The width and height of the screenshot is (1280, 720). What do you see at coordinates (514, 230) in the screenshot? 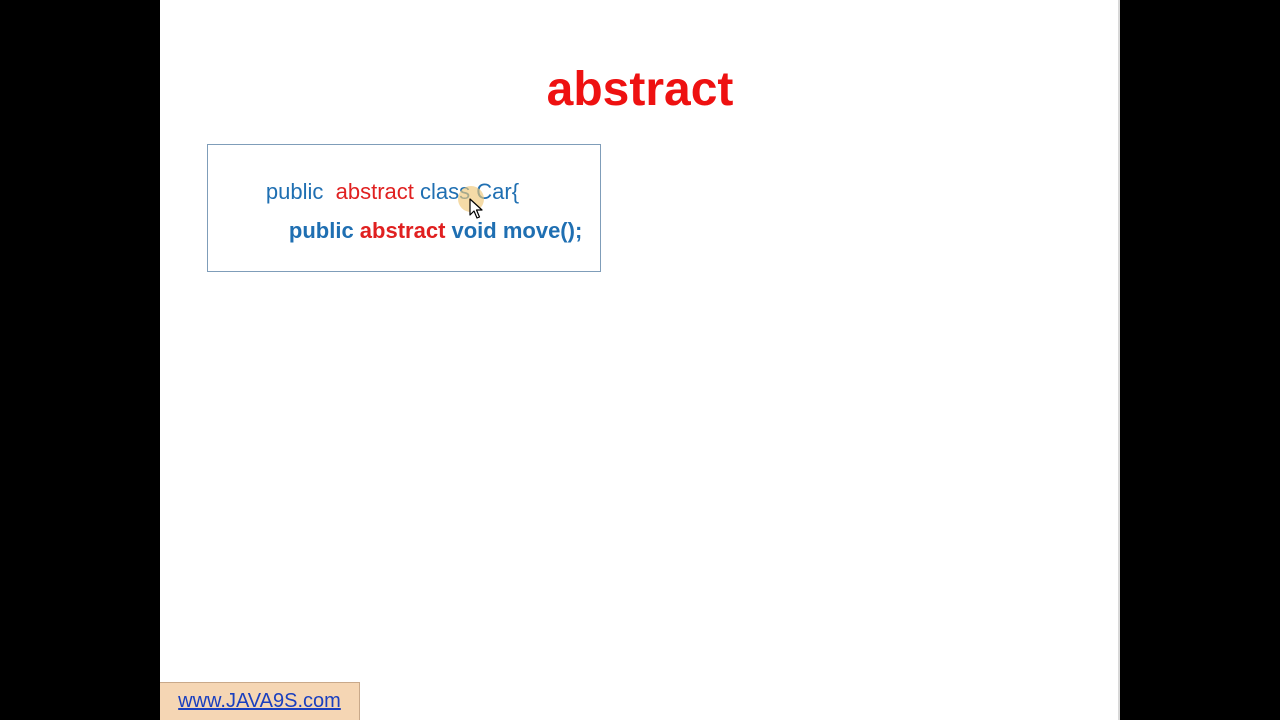
I see `code-token: void move();` at bounding box center [514, 230].